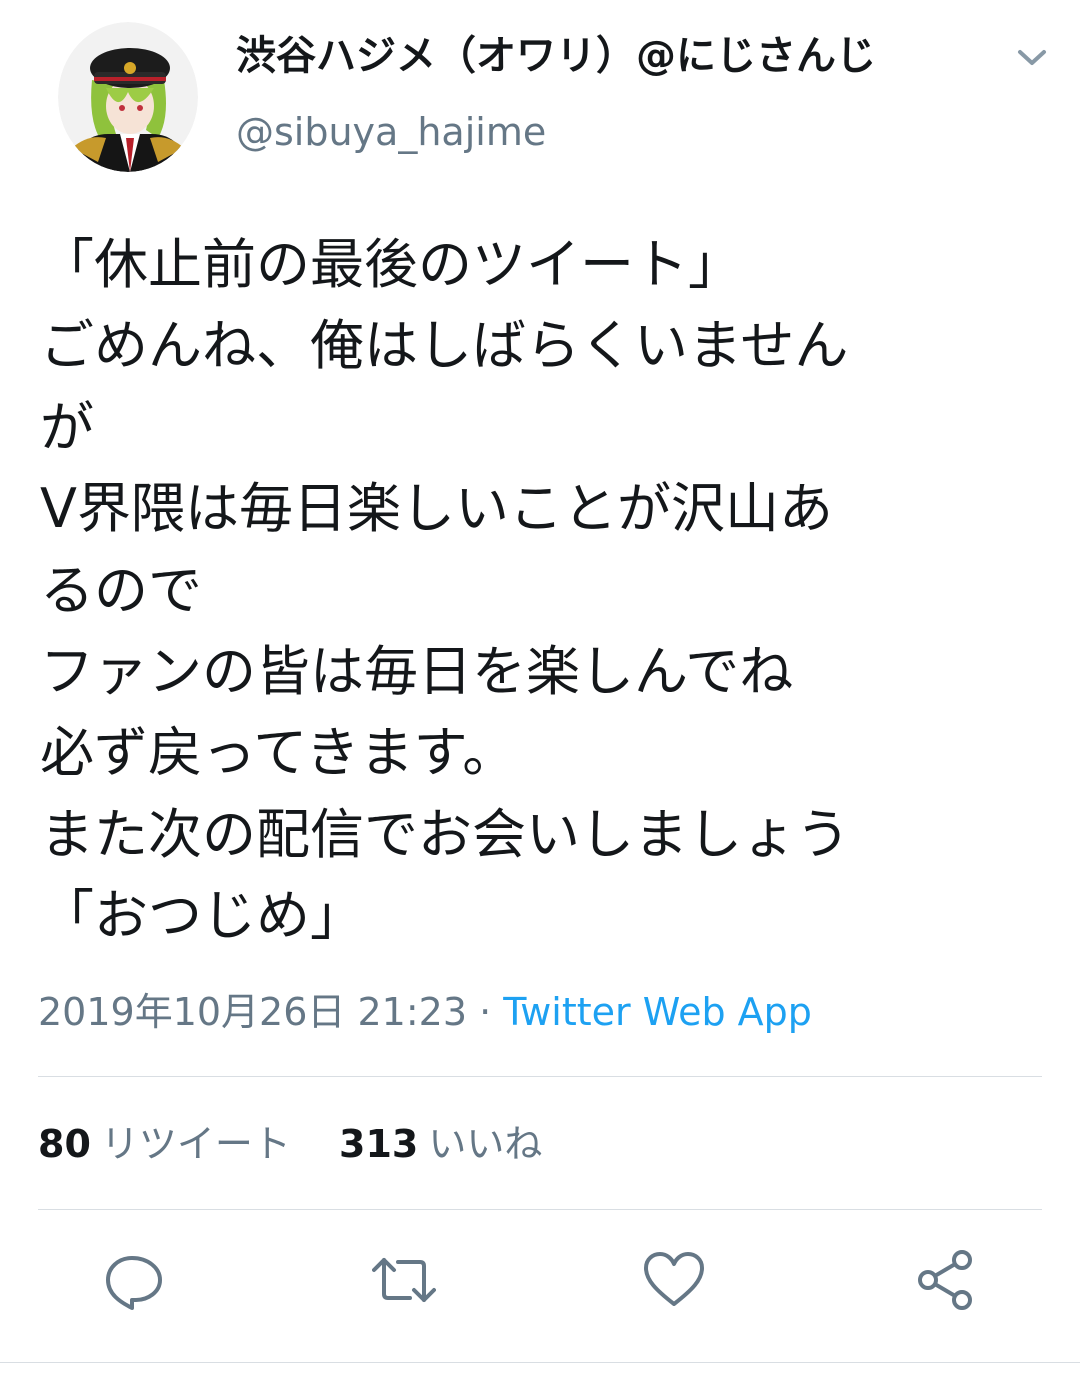 Image resolution: width=1080 pixels, height=1374 pixels. I want to click on tweet-timestamp: 2019年10月26日 21:23, so click(252, 1012).